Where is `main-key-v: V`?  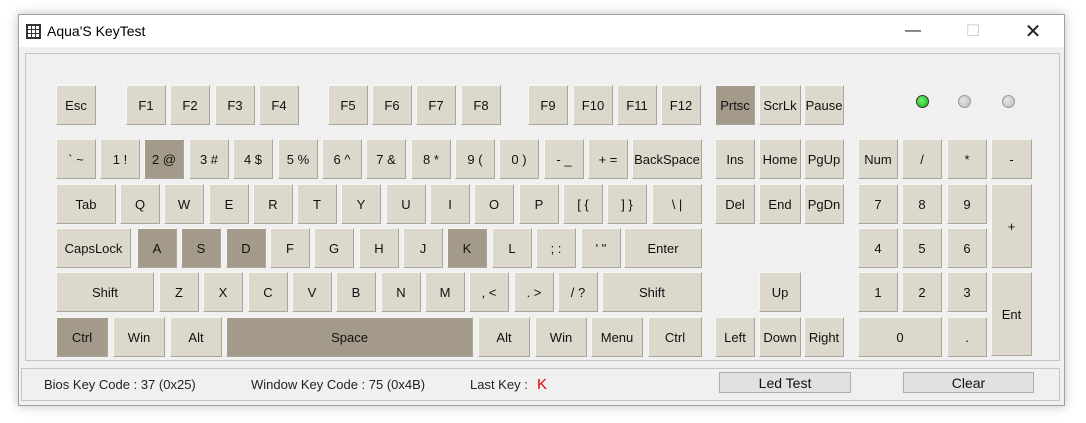 main-key-v: V is located at coordinates (312, 292).